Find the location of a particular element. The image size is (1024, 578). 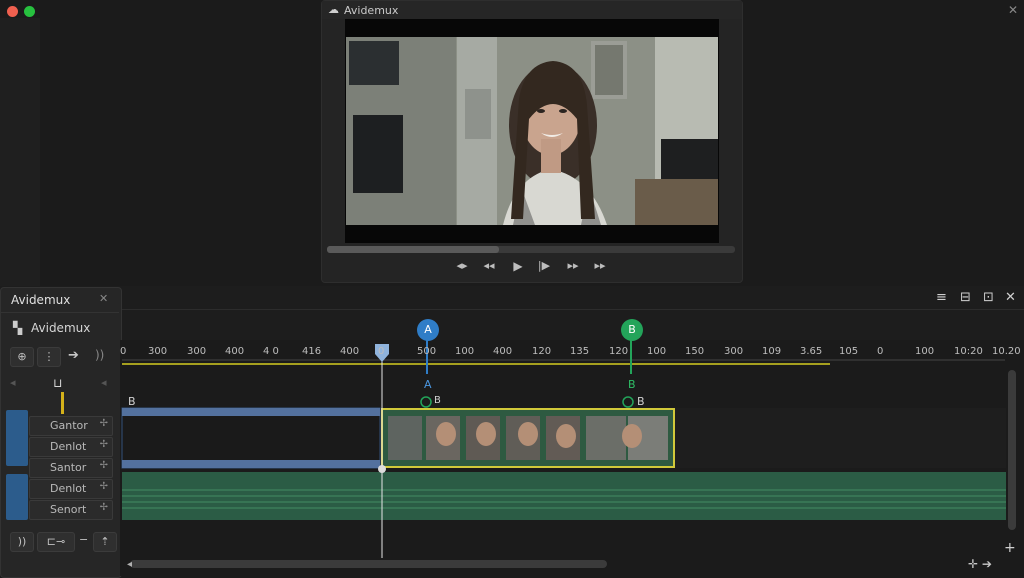

editor-divider is located at coordinates (572, 309).